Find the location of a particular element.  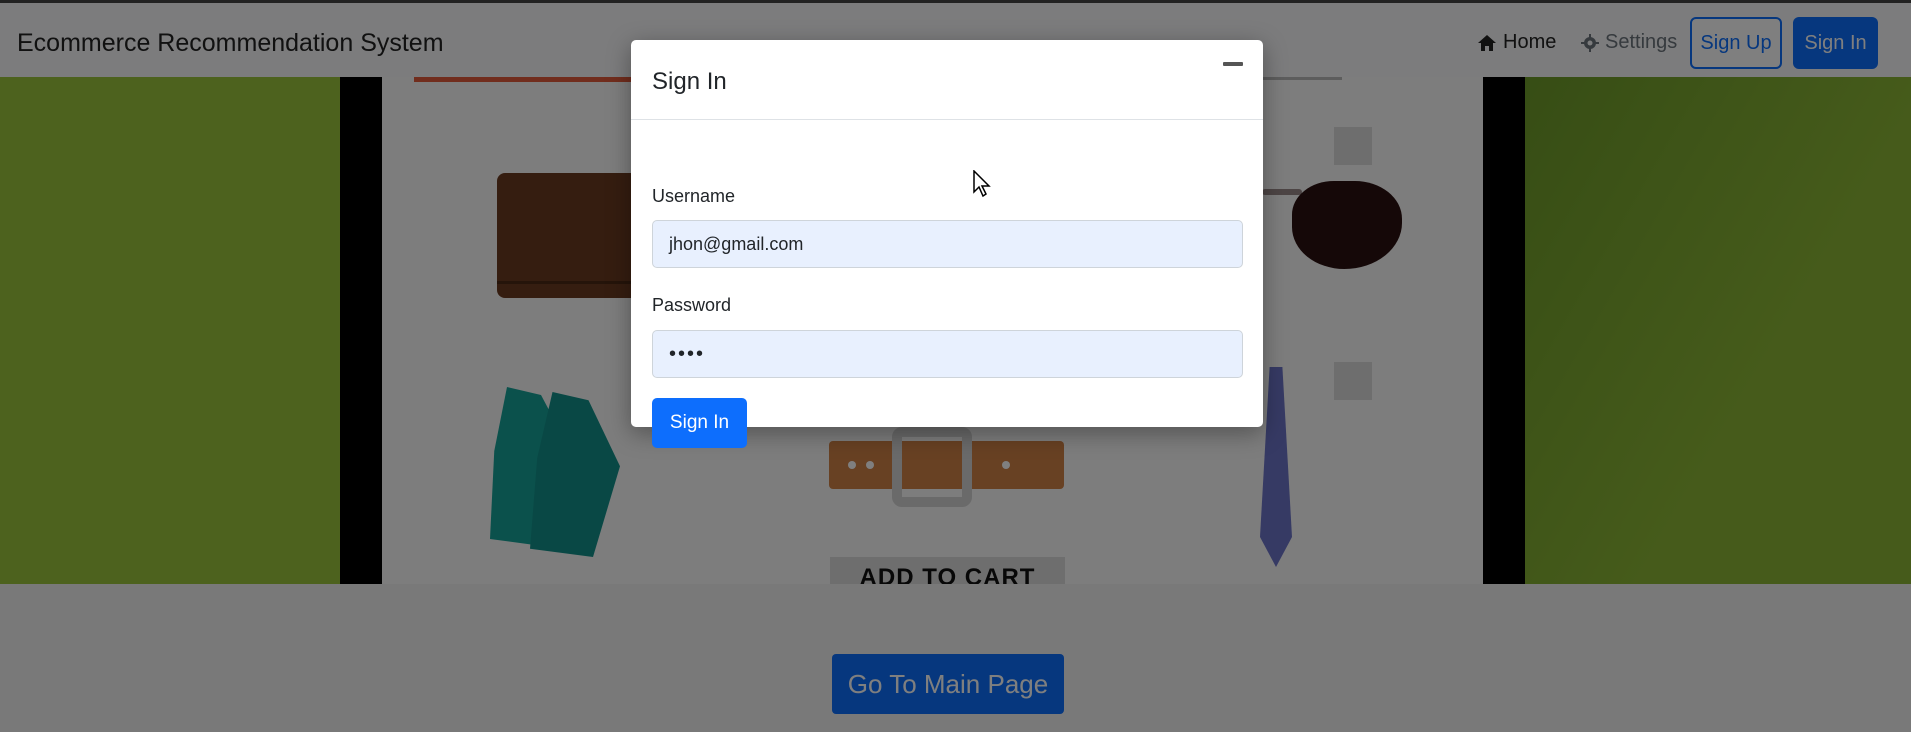

username-input: jhon@gmail.com is located at coordinates (947, 244).